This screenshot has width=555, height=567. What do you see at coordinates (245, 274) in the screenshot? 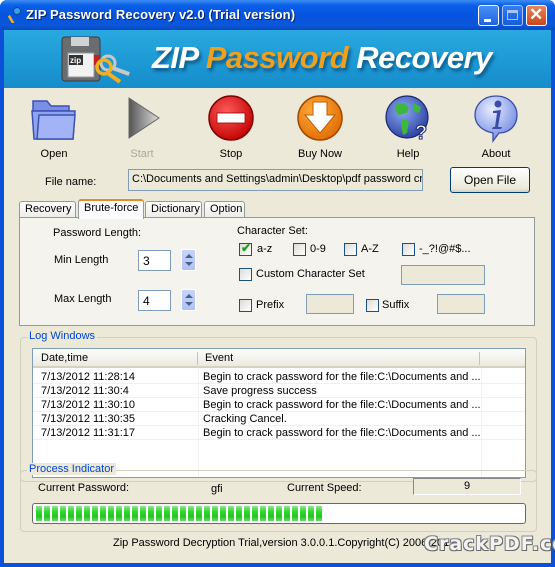
I see `custom-charset-checkbox` at bounding box center [245, 274].